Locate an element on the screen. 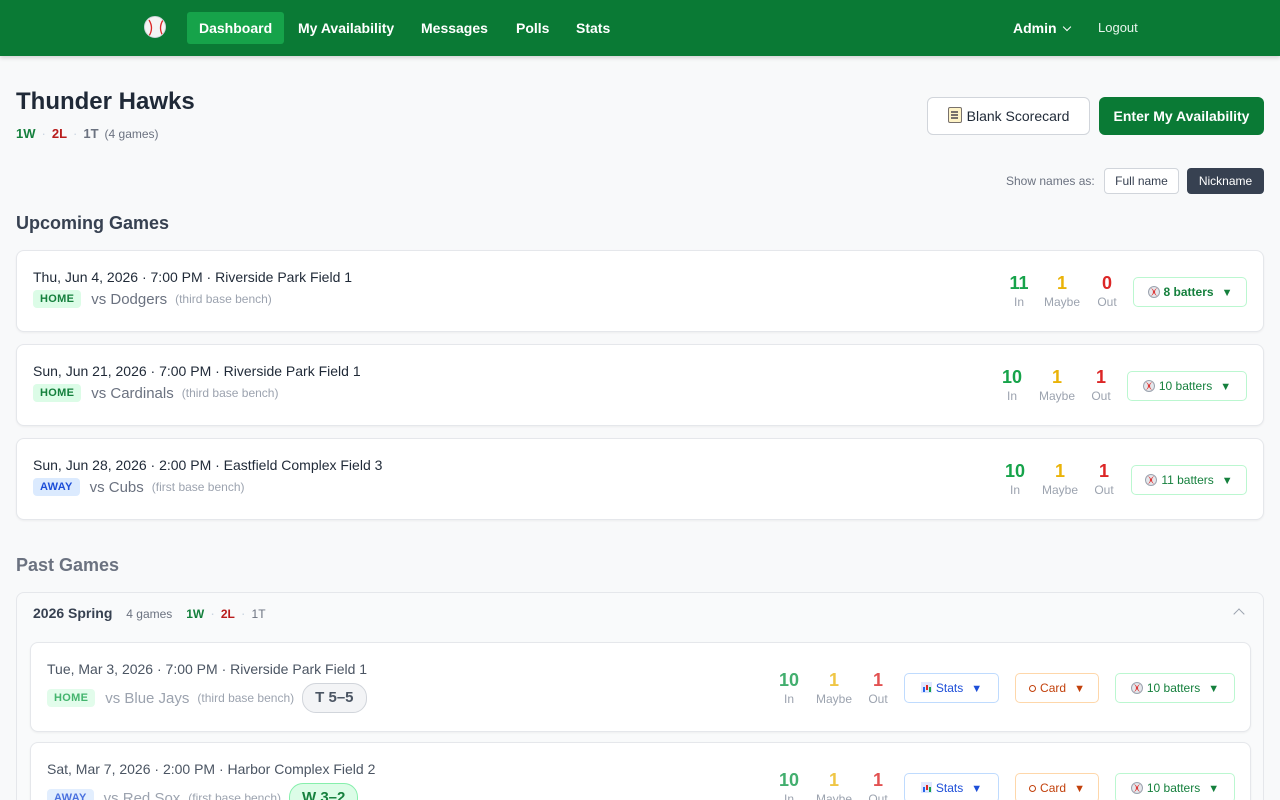  opponent: vs Blue Jays is located at coordinates (147, 698).